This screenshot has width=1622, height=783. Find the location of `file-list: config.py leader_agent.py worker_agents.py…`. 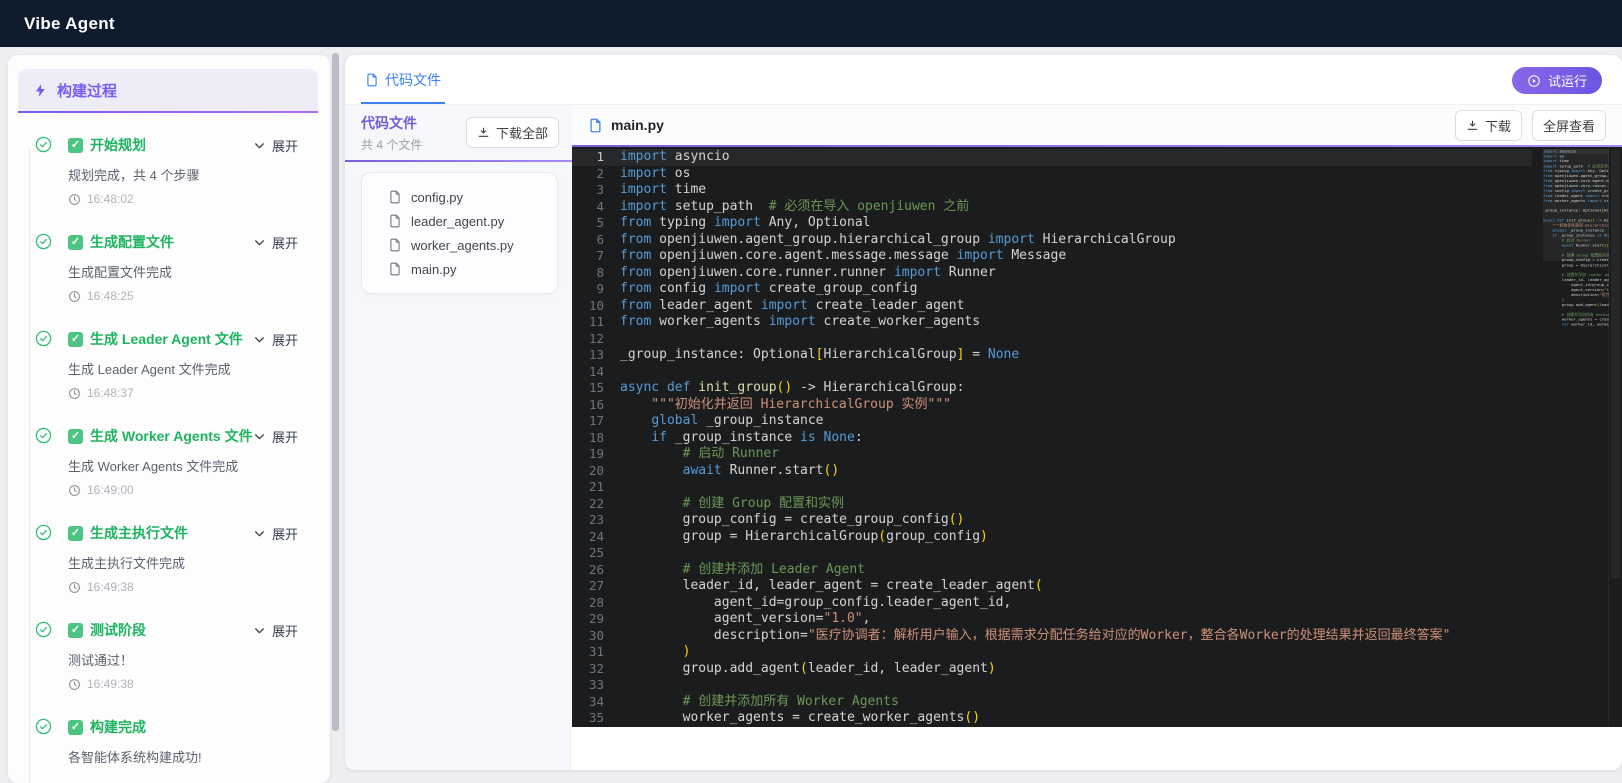

file-list: config.py leader_agent.py worker_agents.py… is located at coordinates (459, 233).